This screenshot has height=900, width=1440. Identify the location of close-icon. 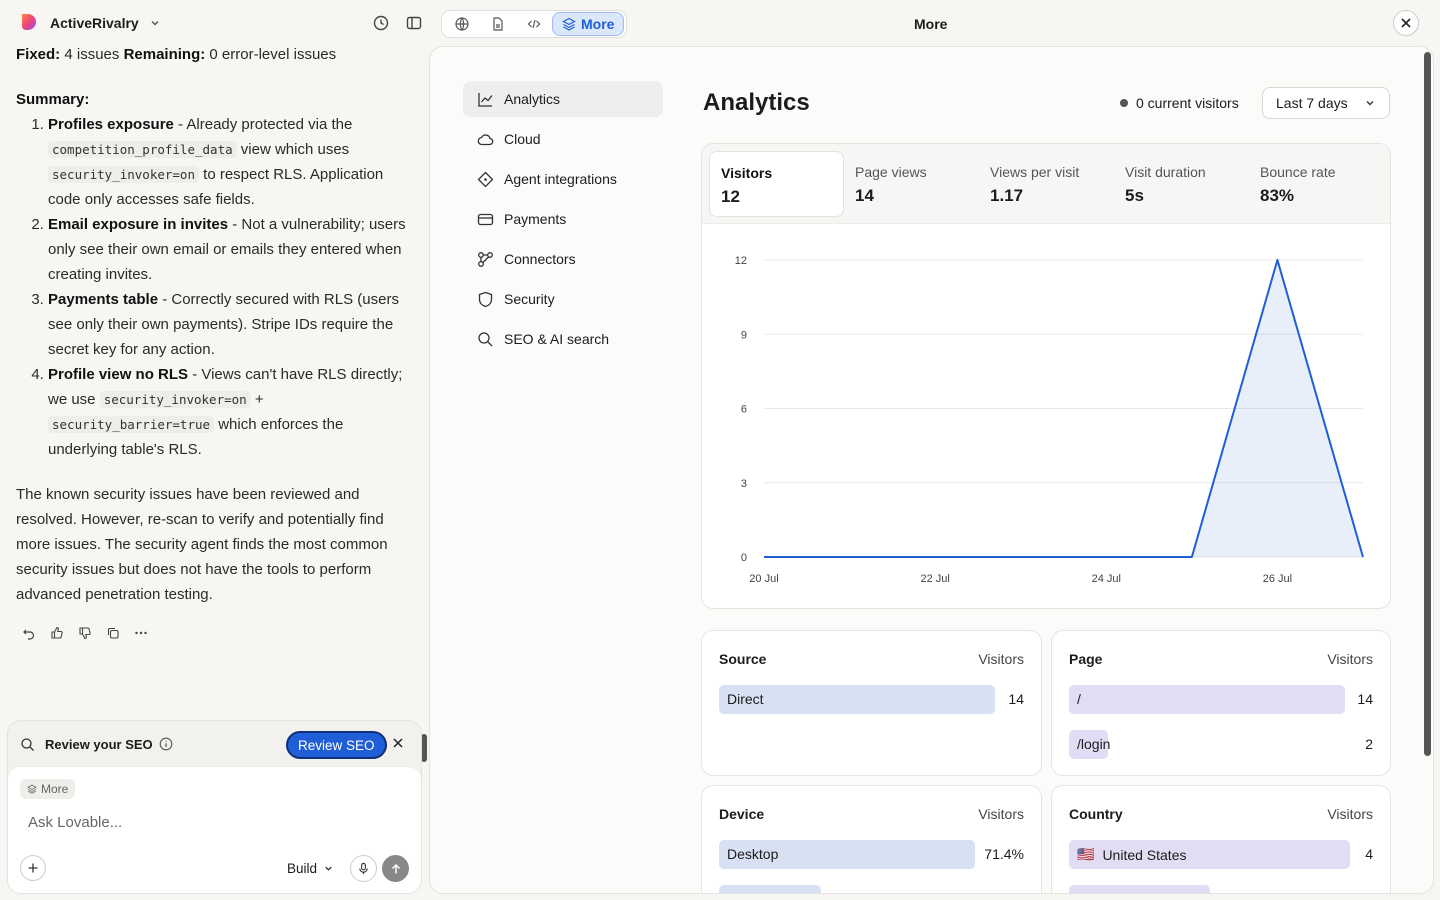
(1406, 23).